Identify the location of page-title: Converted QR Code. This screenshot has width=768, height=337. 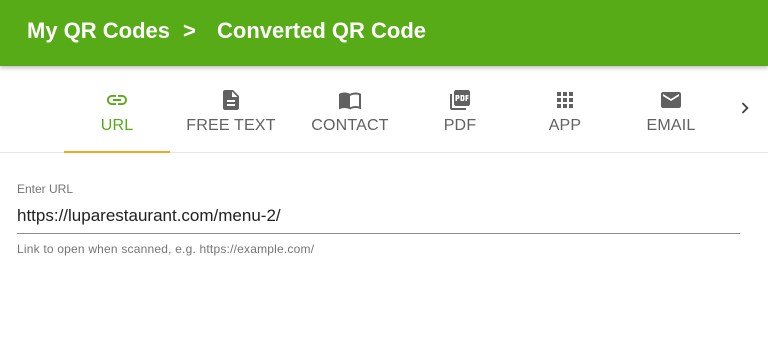
(322, 30).